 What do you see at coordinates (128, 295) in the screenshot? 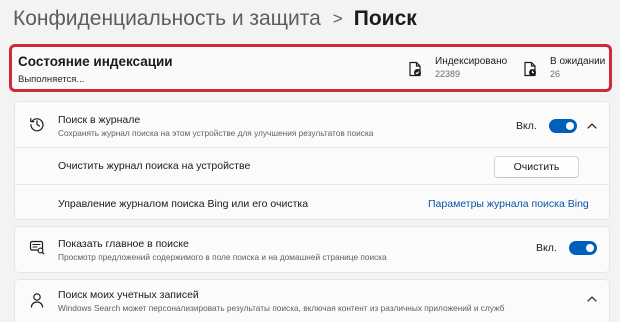
I see `search-accounts-title: Поиск моих учетных записей` at bounding box center [128, 295].